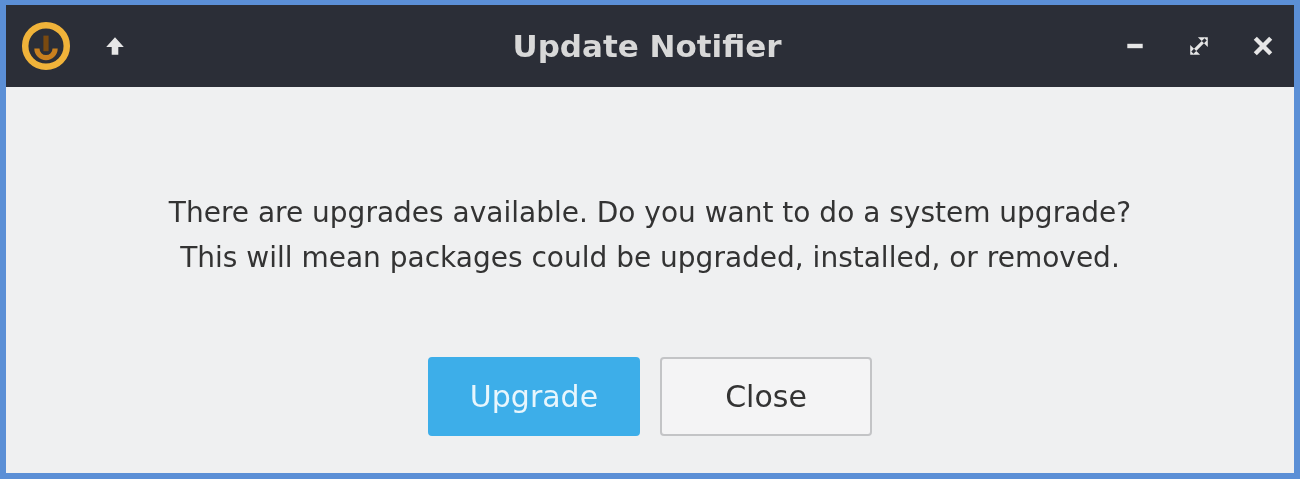  What do you see at coordinates (766, 396) in the screenshot?
I see `dialog-button: Close` at bounding box center [766, 396].